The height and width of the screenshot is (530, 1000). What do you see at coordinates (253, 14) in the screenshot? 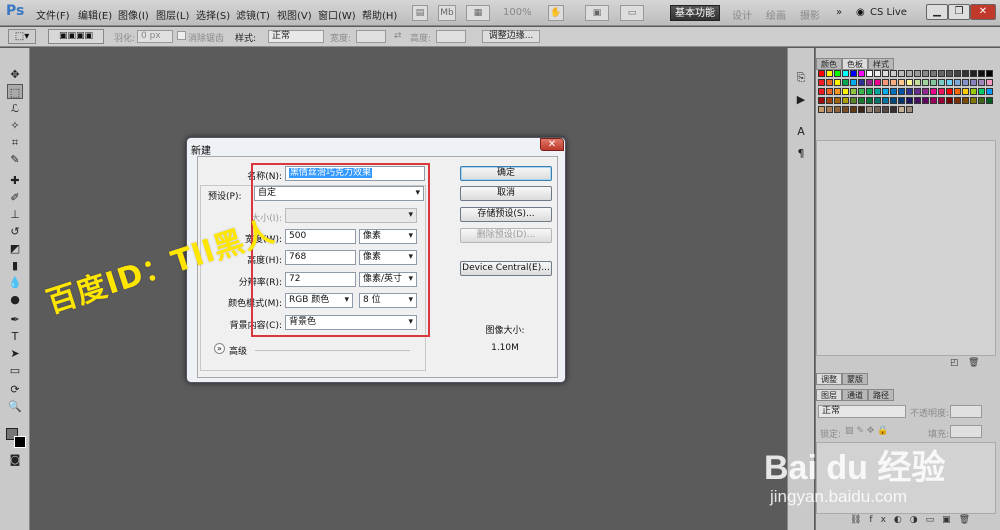
I see `menu-filter: 滤镜(T)` at bounding box center [253, 14].